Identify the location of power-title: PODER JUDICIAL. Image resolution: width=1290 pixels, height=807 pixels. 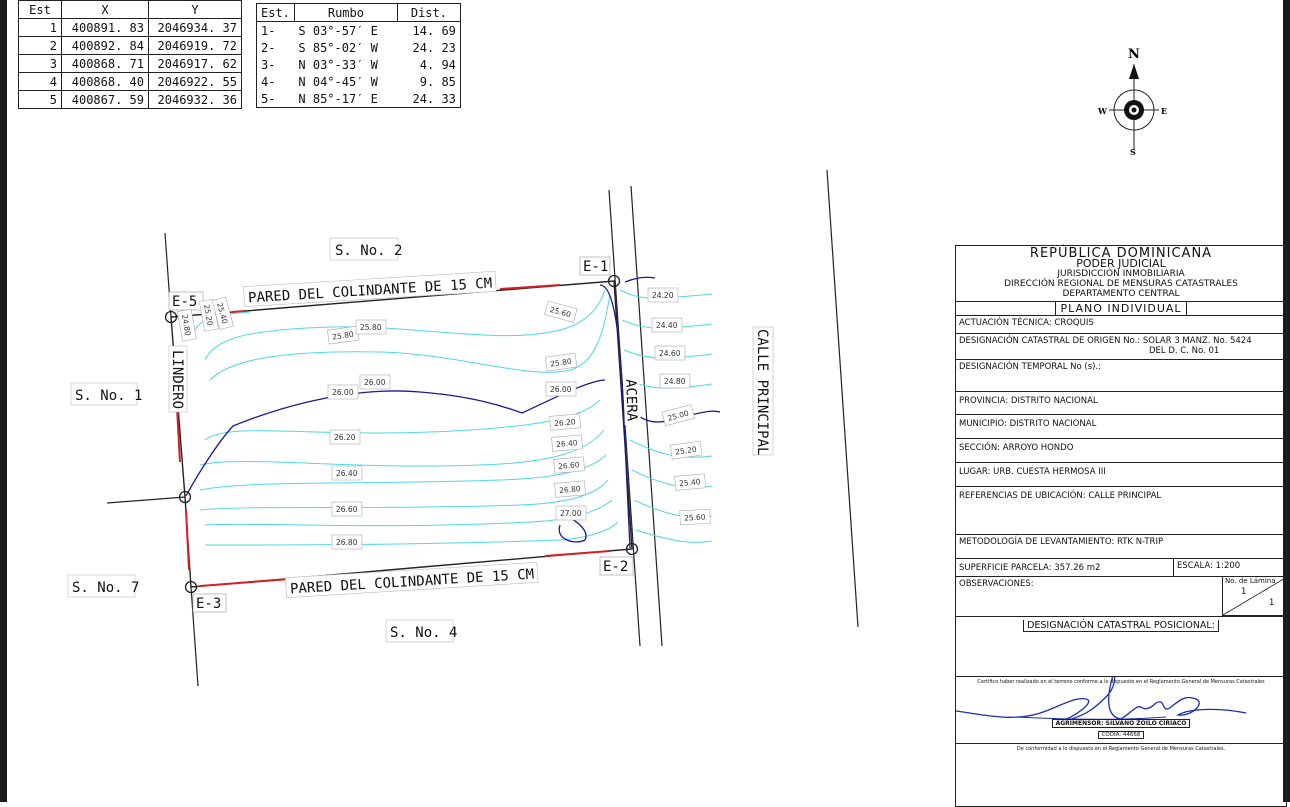
(1121, 263).